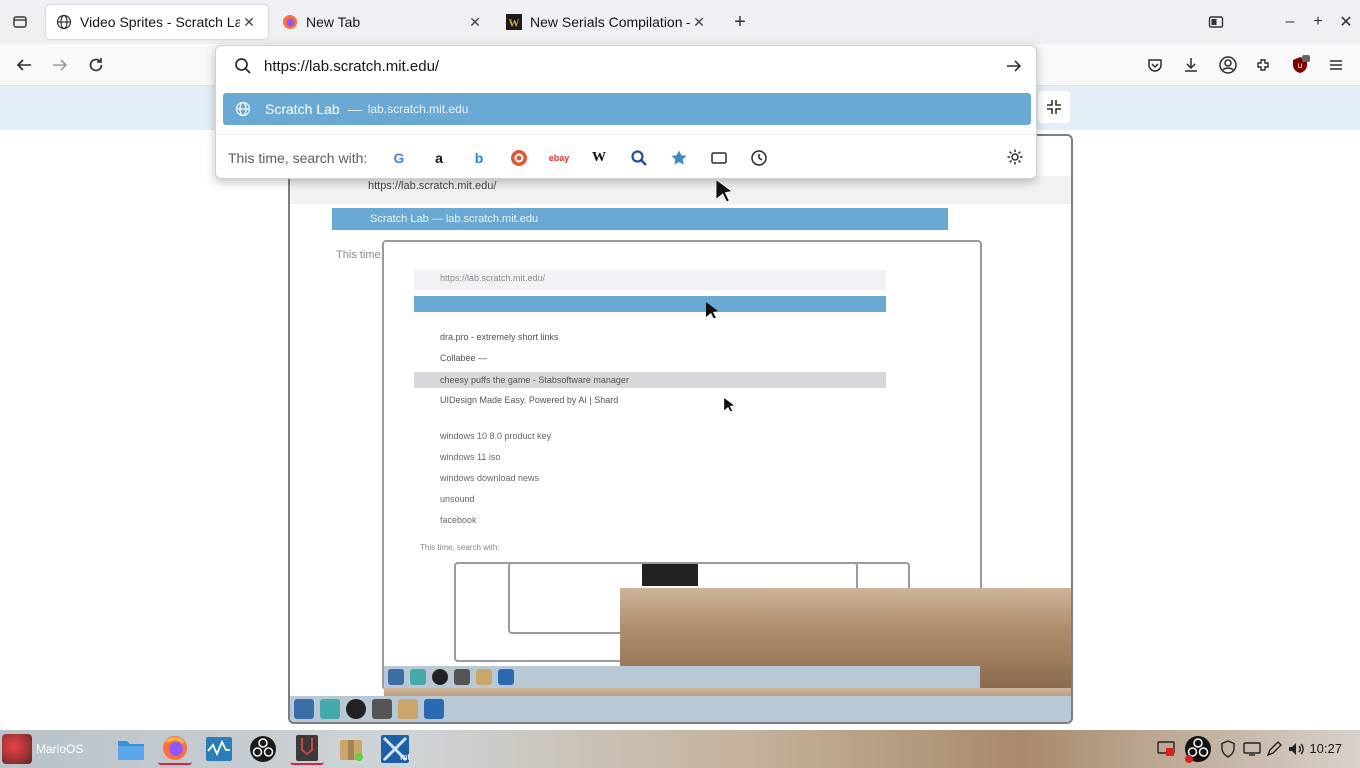  I want to click on go-arrow-icon, so click(1014, 66).